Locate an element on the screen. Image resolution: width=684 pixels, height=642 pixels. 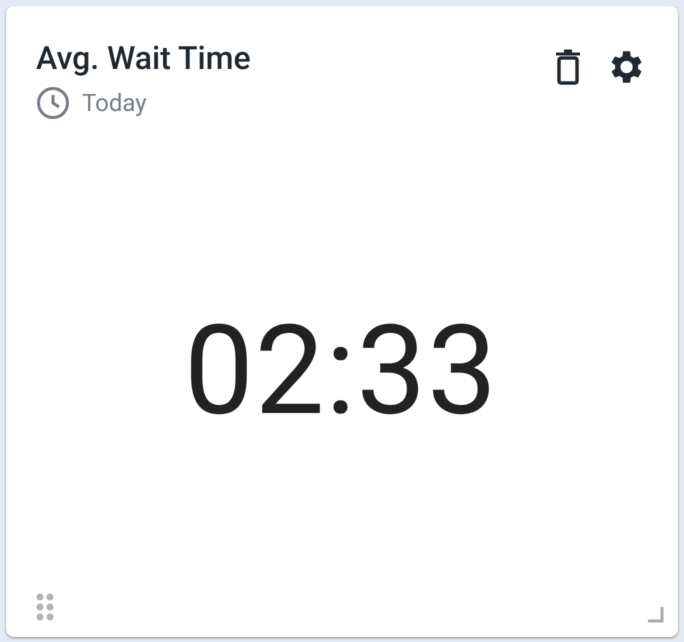
trash-icon is located at coordinates (568, 67).